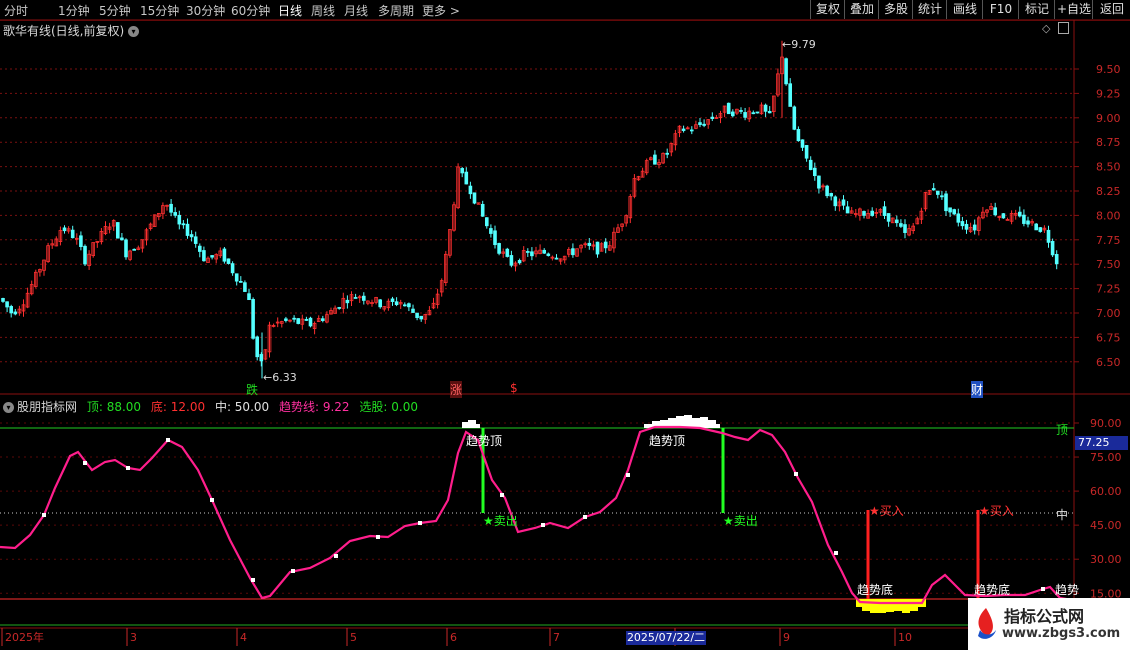 The width and height of the screenshot is (1130, 650). I want to click on indicator-tick-label: 45.00, so click(1106, 525).